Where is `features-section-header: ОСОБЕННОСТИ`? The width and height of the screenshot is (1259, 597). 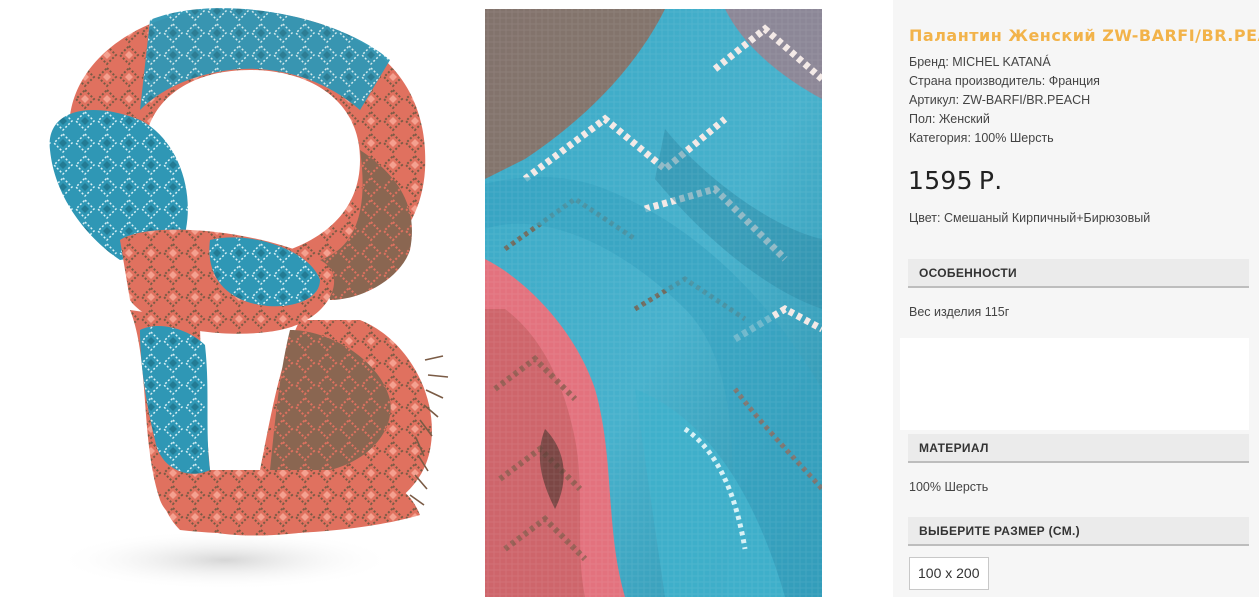 features-section-header: ОСОБЕННОСТИ is located at coordinates (1078, 273).